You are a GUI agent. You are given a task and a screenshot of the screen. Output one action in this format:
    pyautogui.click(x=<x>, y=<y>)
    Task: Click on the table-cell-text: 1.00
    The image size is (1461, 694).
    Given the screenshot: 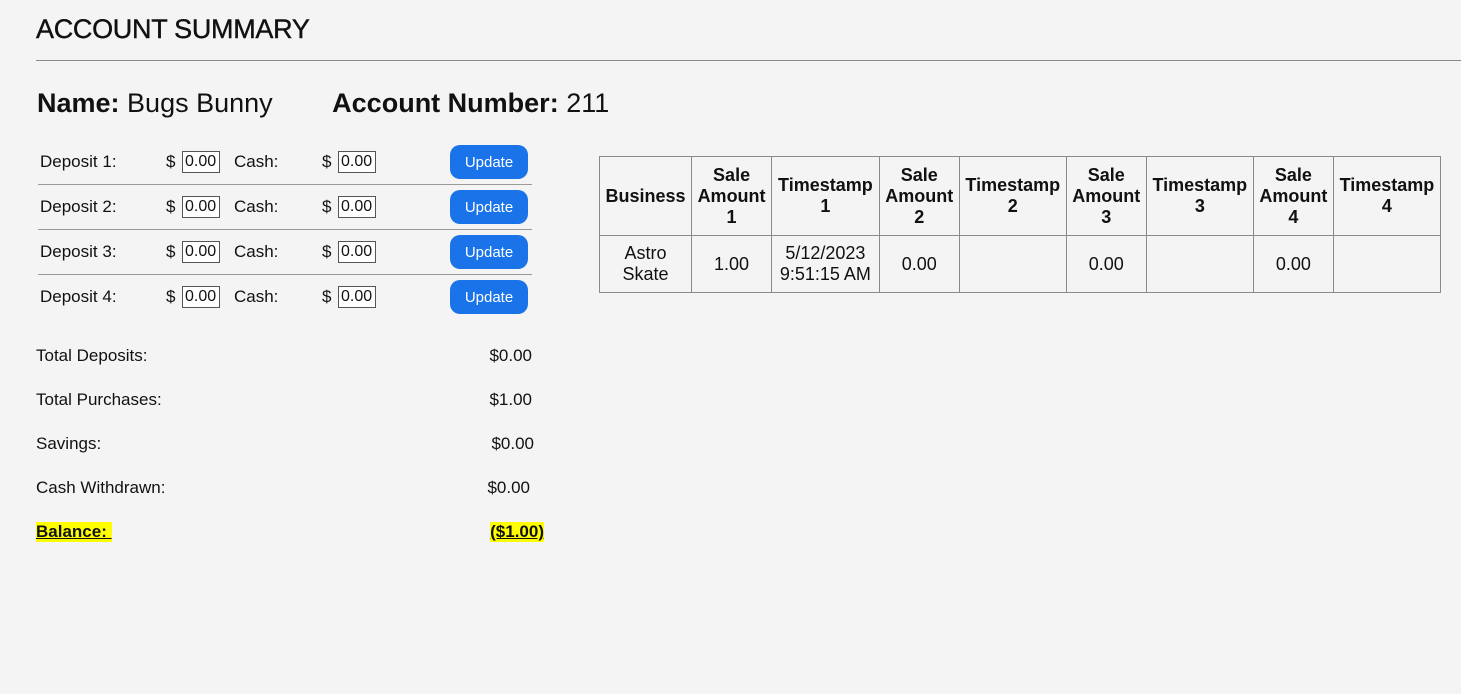 What is the action you would take?
    pyautogui.click(x=732, y=263)
    